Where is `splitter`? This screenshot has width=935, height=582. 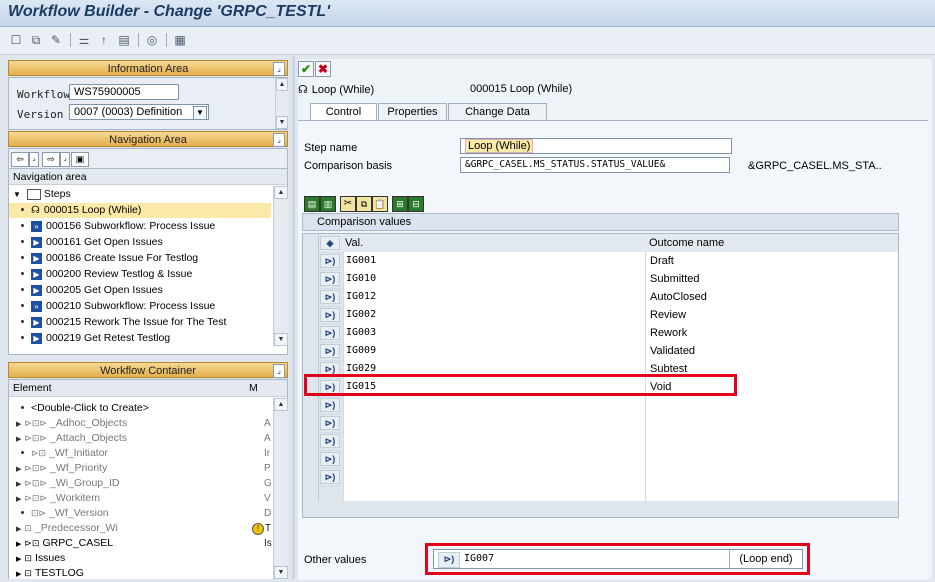
splitter is located at coordinates (293, 317).